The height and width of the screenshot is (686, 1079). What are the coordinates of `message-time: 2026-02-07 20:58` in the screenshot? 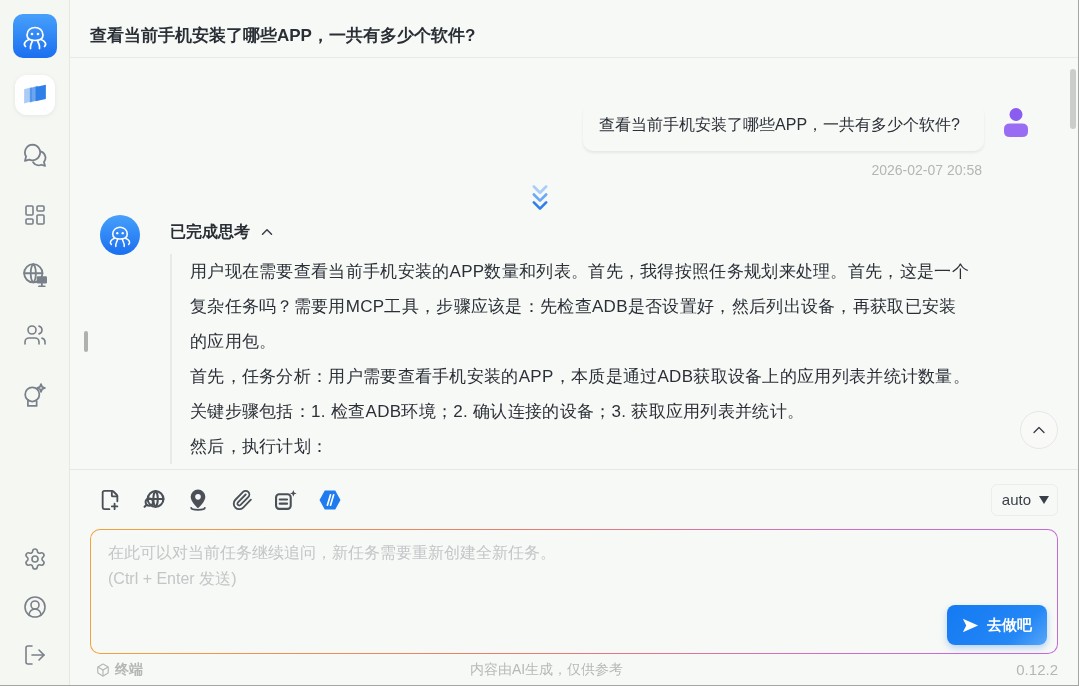 It's located at (926, 170).